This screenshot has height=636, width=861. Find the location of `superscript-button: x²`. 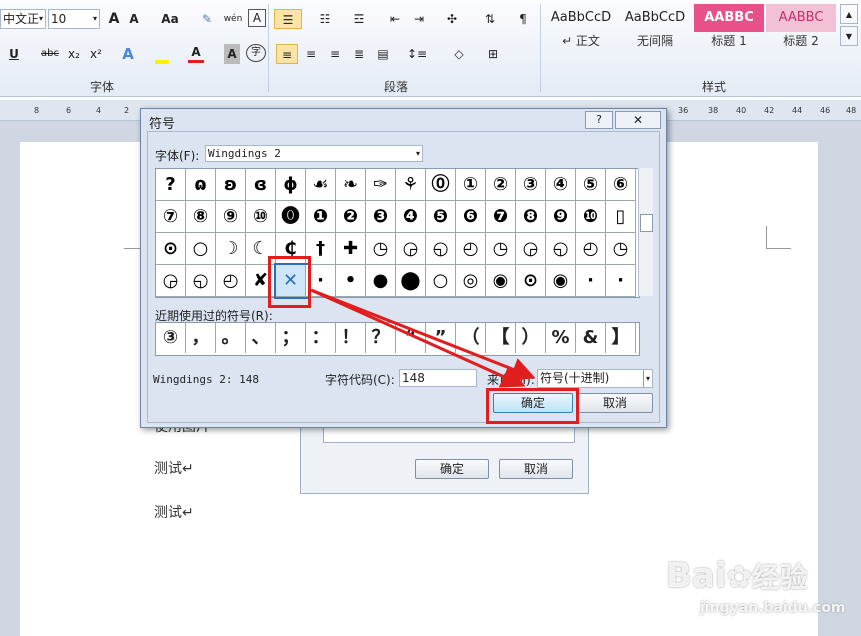

superscript-button: x² is located at coordinates (96, 54).